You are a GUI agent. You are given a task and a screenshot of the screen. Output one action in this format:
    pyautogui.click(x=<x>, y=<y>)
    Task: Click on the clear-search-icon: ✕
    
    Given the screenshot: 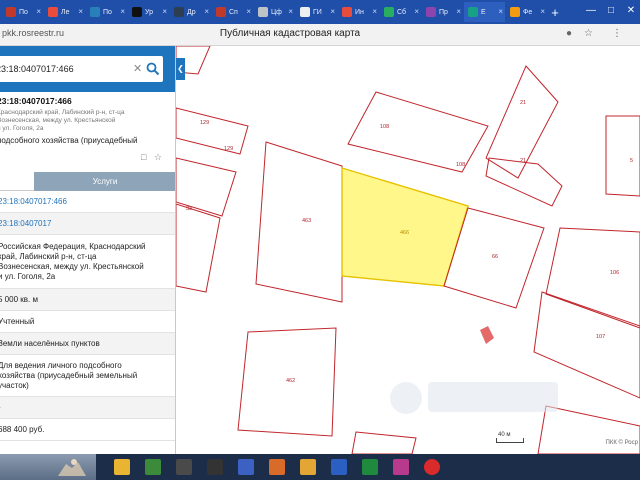 What is the action you would take?
    pyautogui.click(x=137, y=68)
    